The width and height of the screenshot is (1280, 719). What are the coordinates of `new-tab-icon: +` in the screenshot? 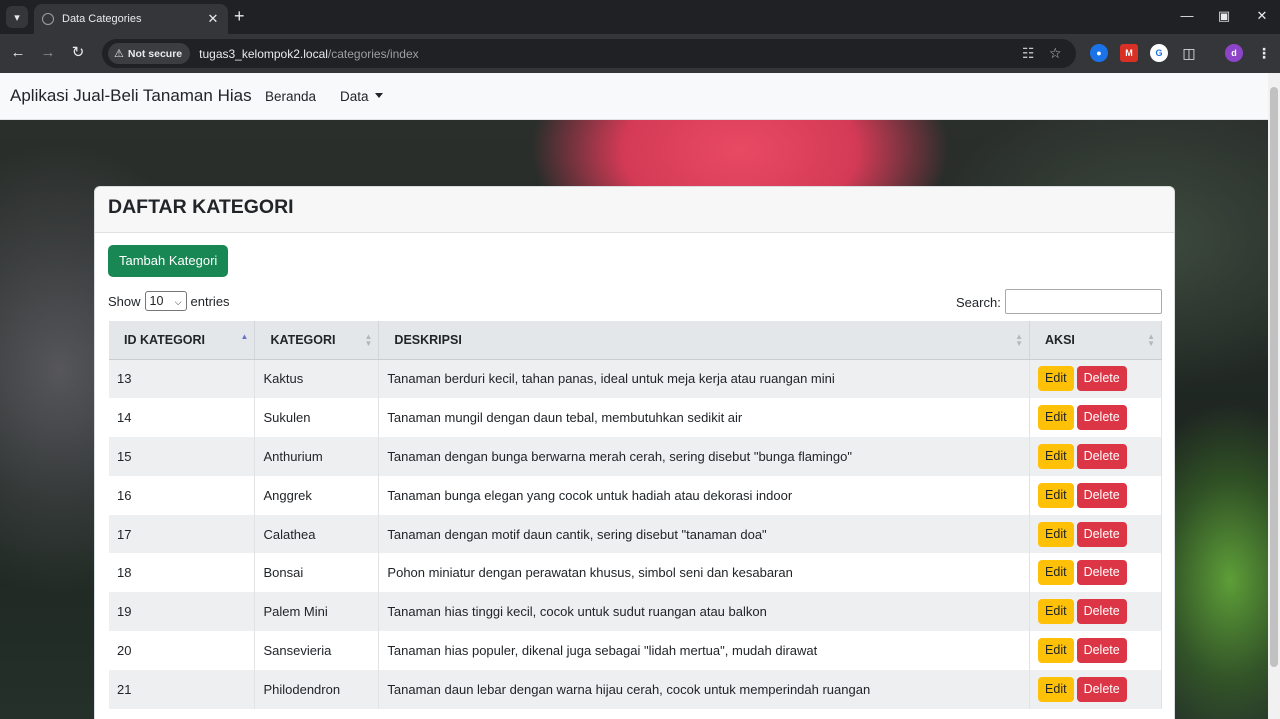 It's located at (239, 16).